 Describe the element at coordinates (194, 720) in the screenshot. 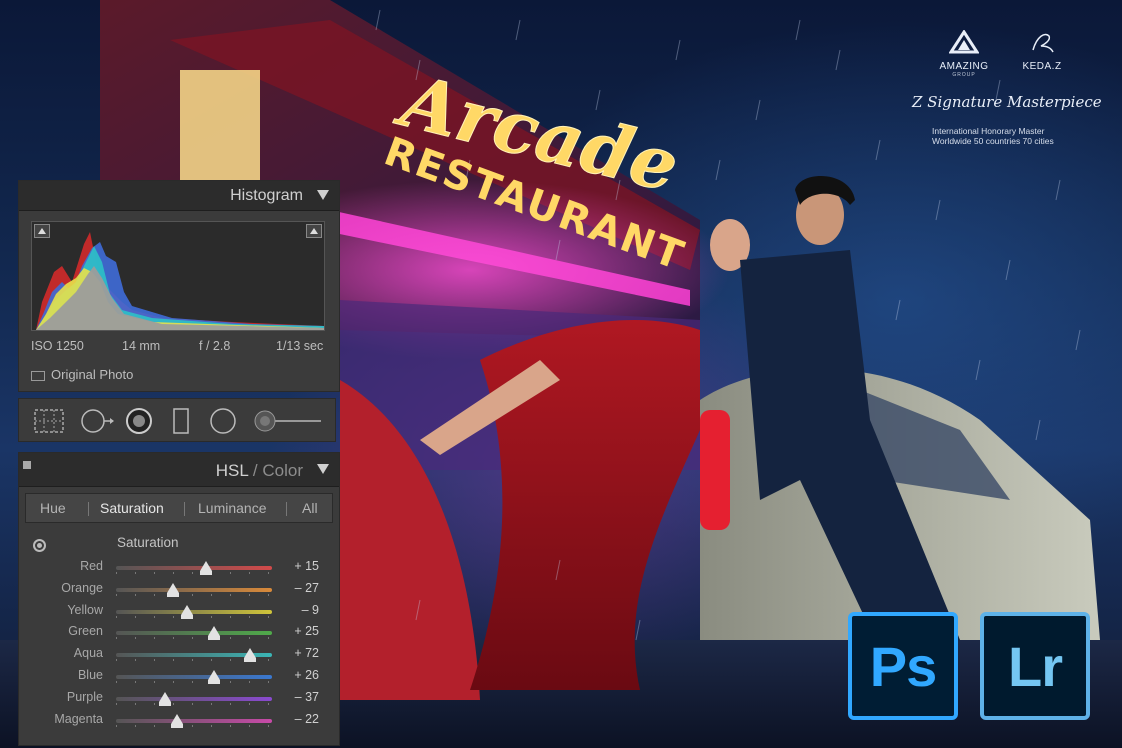

I see `slider-track-magenta` at that location.